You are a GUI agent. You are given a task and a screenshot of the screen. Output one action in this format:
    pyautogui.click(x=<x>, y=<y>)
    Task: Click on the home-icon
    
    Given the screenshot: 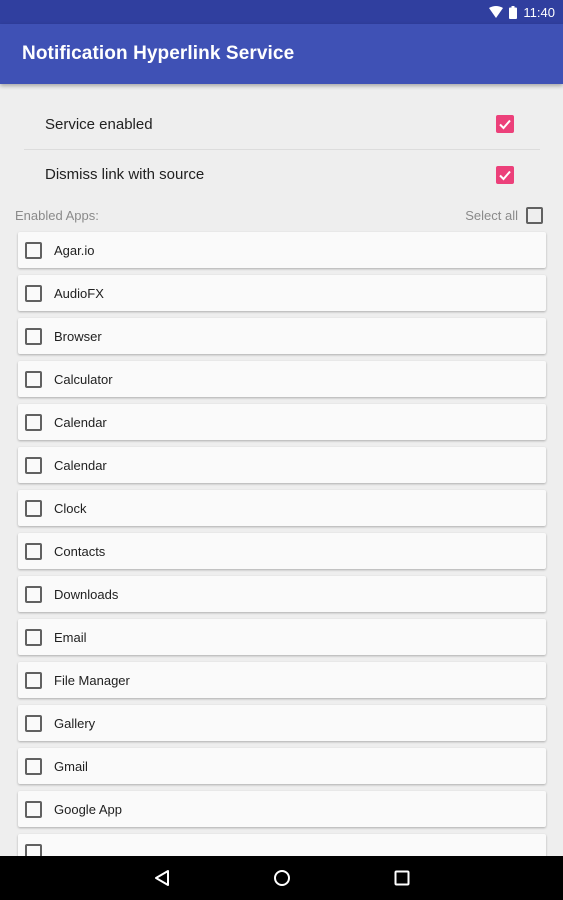 What is the action you would take?
    pyautogui.click(x=282, y=878)
    